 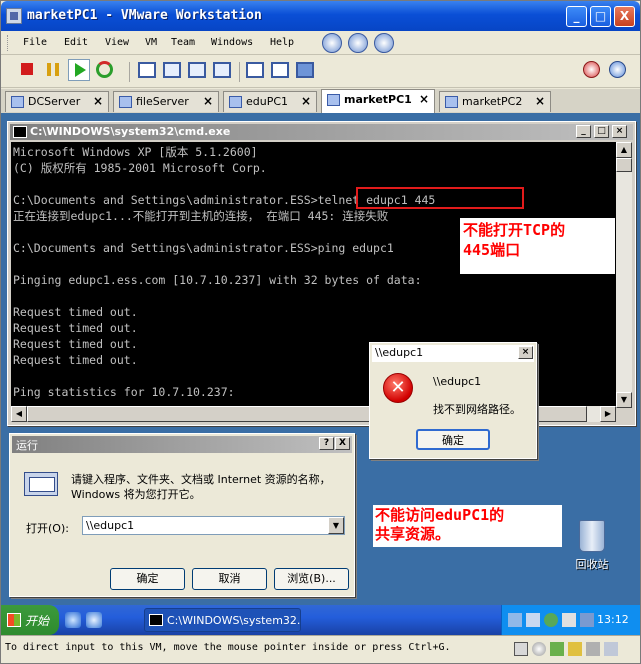 I want to click on power-off-icon, so click(x=27, y=69).